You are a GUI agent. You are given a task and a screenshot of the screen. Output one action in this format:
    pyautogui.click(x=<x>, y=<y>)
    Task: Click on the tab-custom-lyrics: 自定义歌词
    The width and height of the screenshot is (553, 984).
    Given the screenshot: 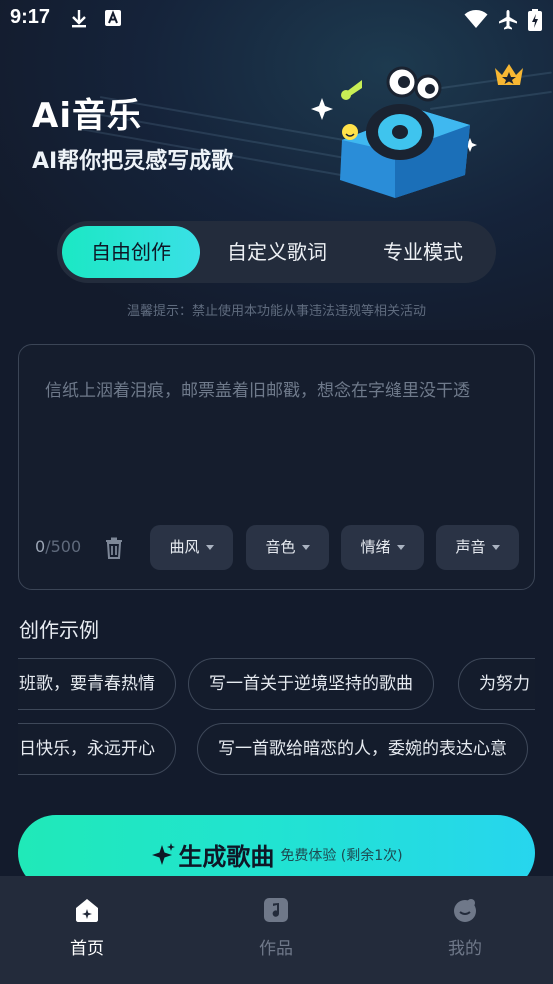 What is the action you would take?
    pyautogui.click(x=277, y=252)
    